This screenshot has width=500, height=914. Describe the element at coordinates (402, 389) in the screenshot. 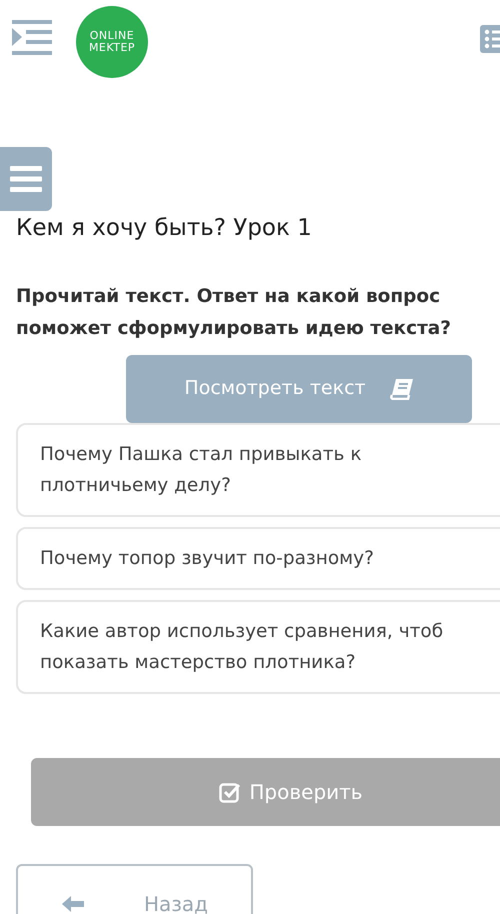

I see `book-icon` at that location.